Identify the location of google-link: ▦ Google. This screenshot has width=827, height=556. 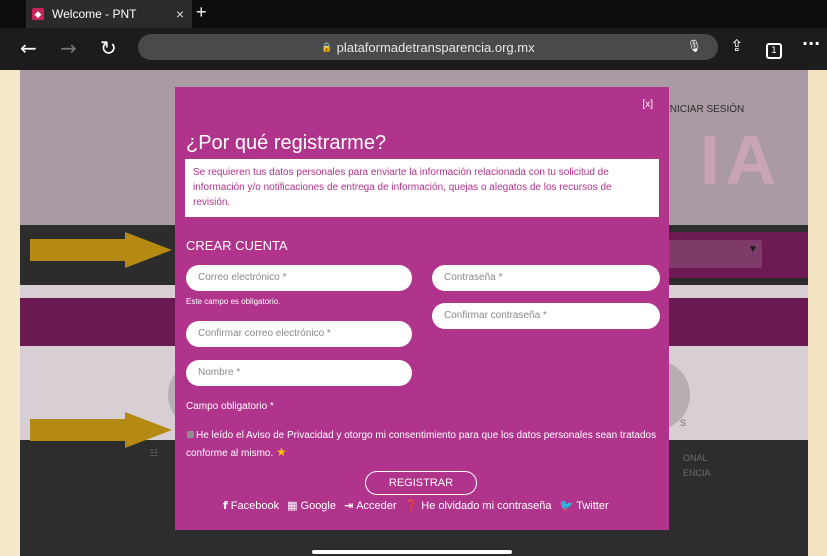
(311, 505).